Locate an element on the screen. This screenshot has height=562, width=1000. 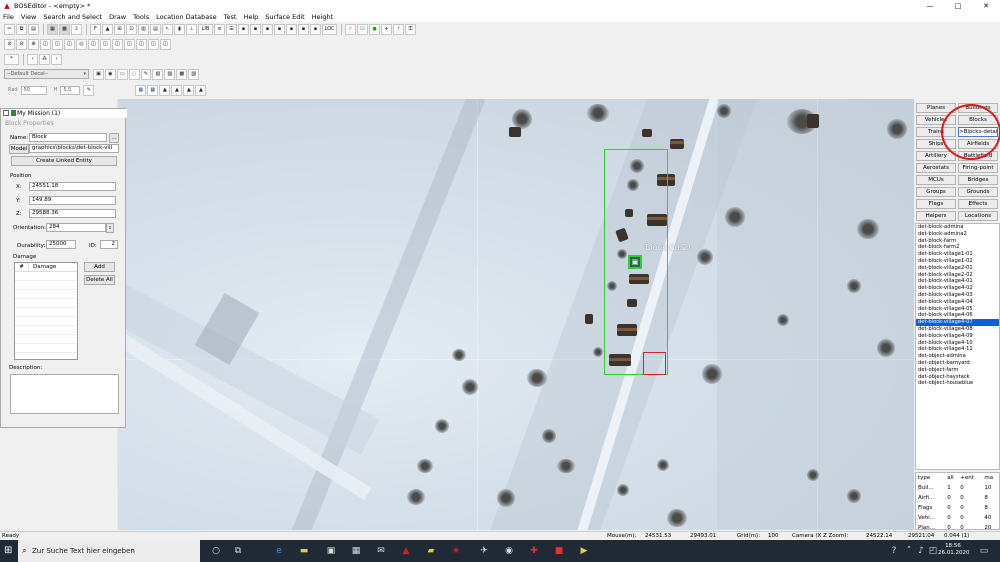
rad-input: 50 is located at coordinates (33, 90).